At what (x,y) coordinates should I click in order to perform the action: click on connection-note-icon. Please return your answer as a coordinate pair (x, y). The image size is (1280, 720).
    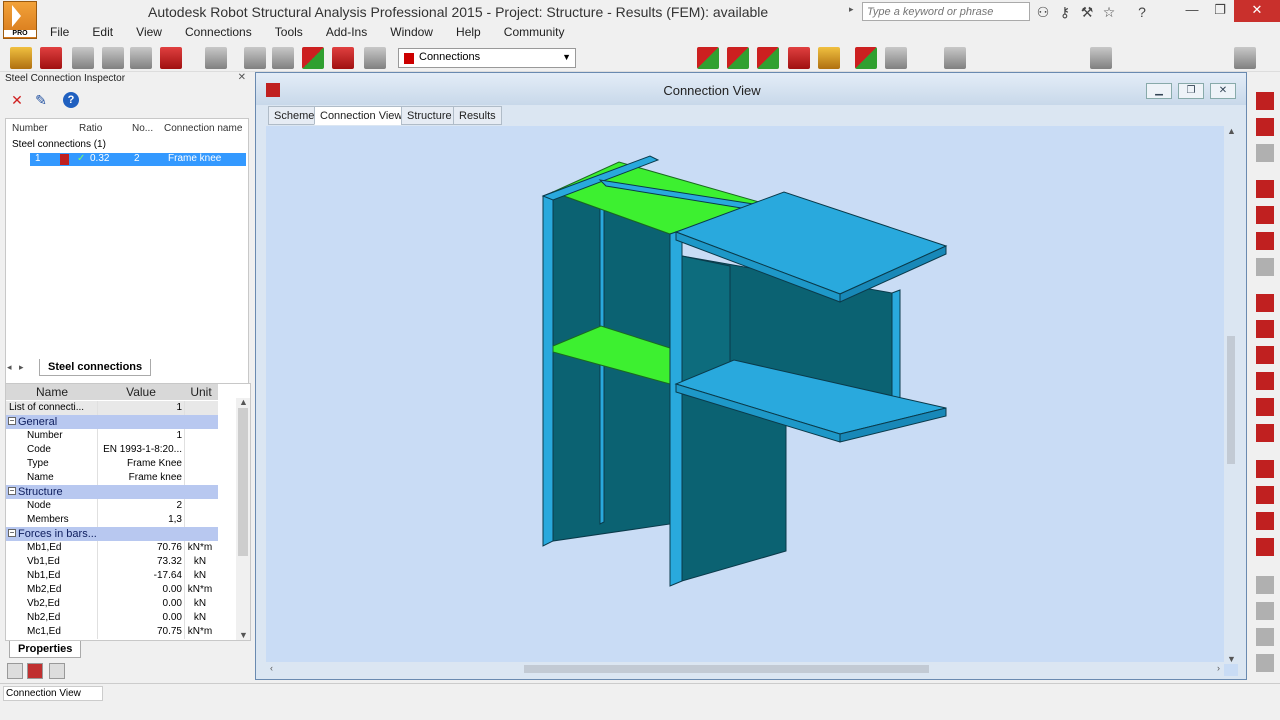
    Looking at the image, I should click on (896, 58).